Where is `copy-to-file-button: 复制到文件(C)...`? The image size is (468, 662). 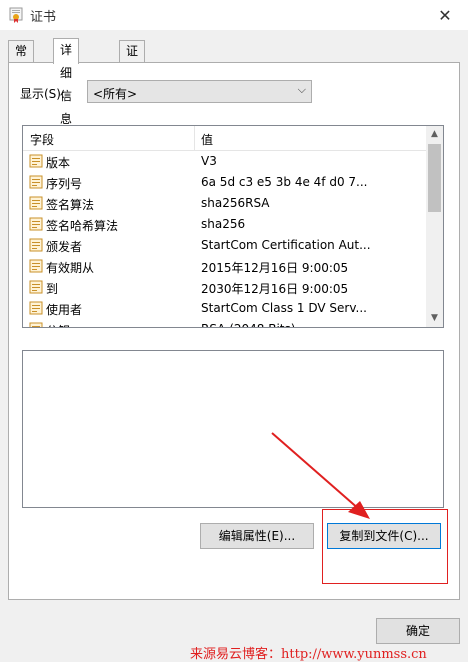 copy-to-file-button: 复制到文件(C)... is located at coordinates (384, 536).